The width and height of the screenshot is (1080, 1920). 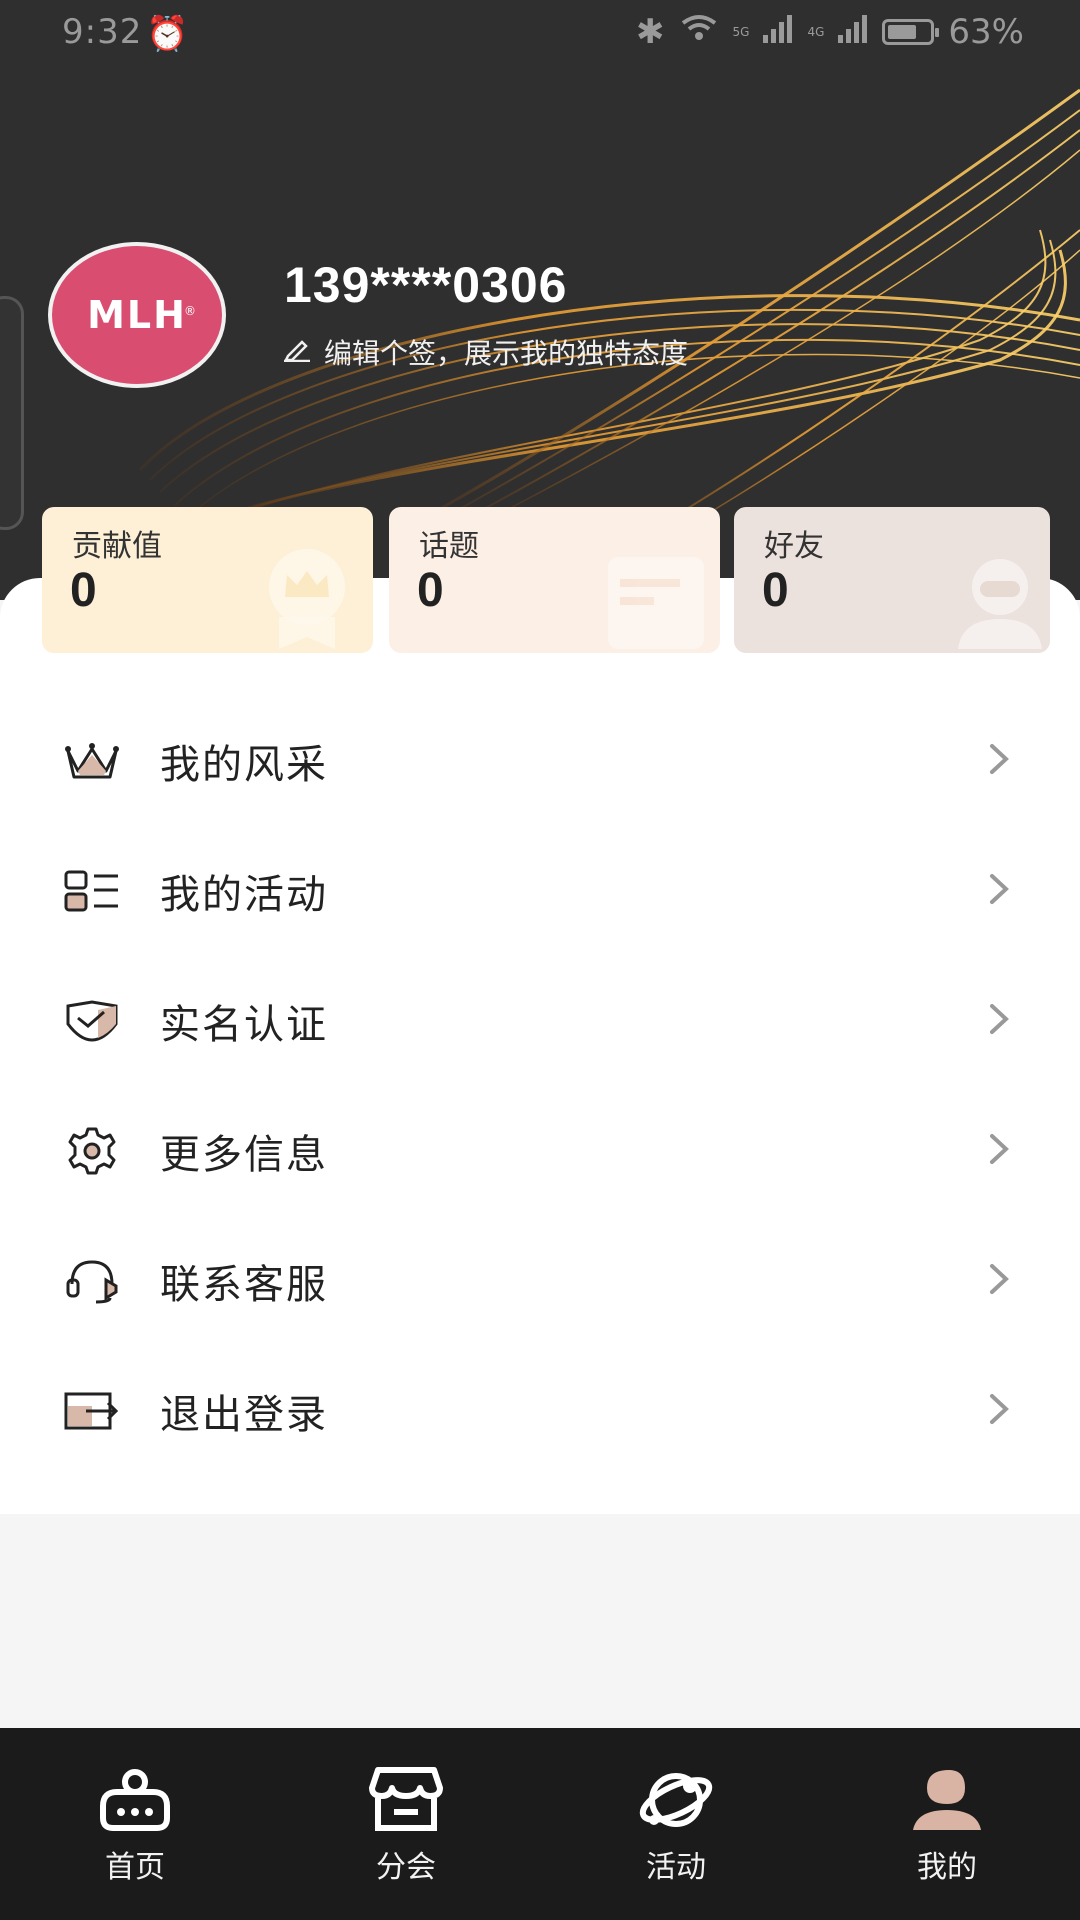 What do you see at coordinates (911, 32) in the screenshot?
I see `battery-icon` at bounding box center [911, 32].